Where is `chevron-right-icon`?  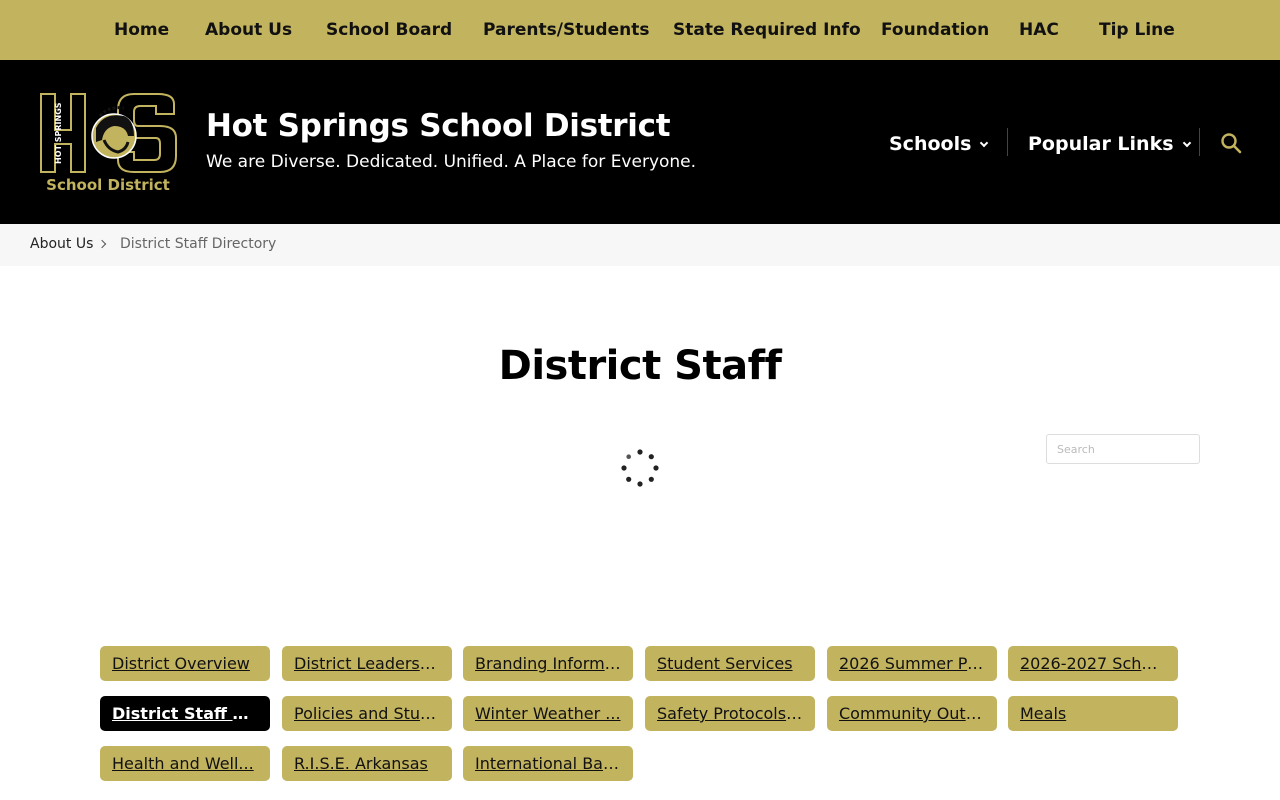
chevron-right-icon is located at coordinates (102, 244).